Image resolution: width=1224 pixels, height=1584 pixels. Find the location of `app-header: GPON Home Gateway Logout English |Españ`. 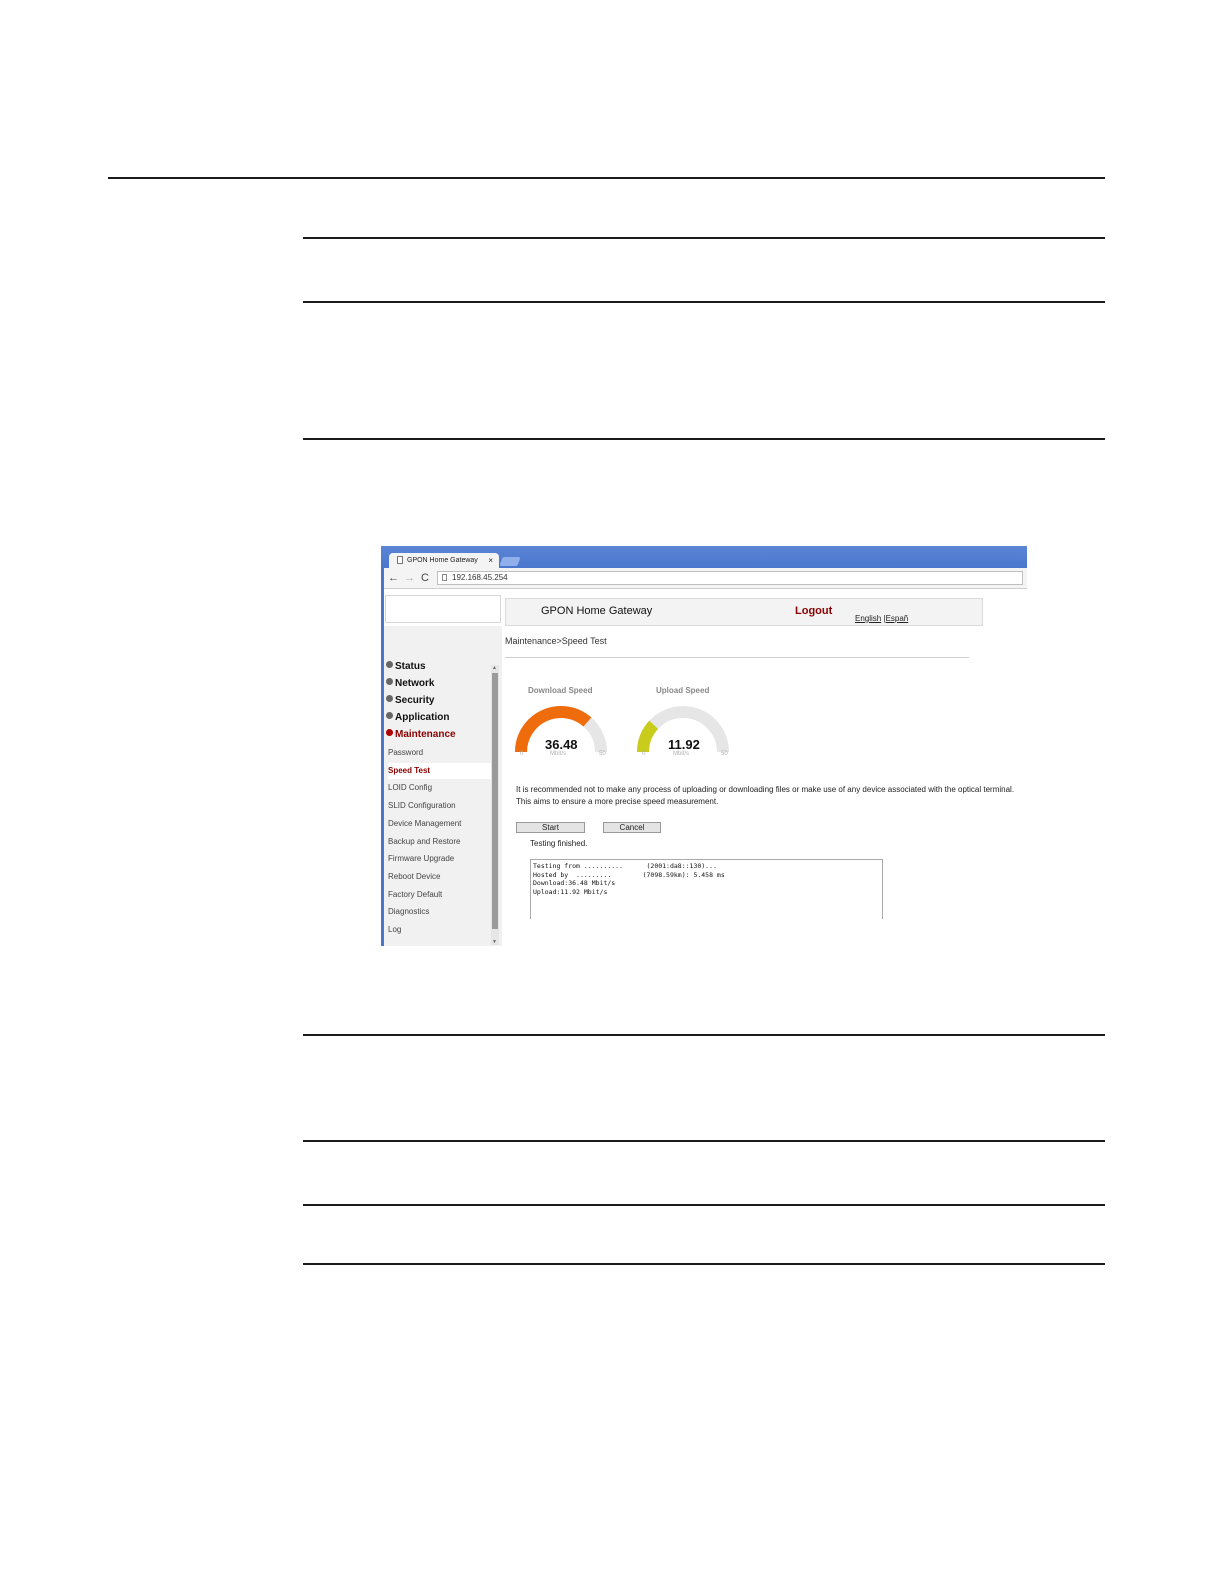

app-header: GPON Home Gateway Logout English |Españ is located at coordinates (744, 612).